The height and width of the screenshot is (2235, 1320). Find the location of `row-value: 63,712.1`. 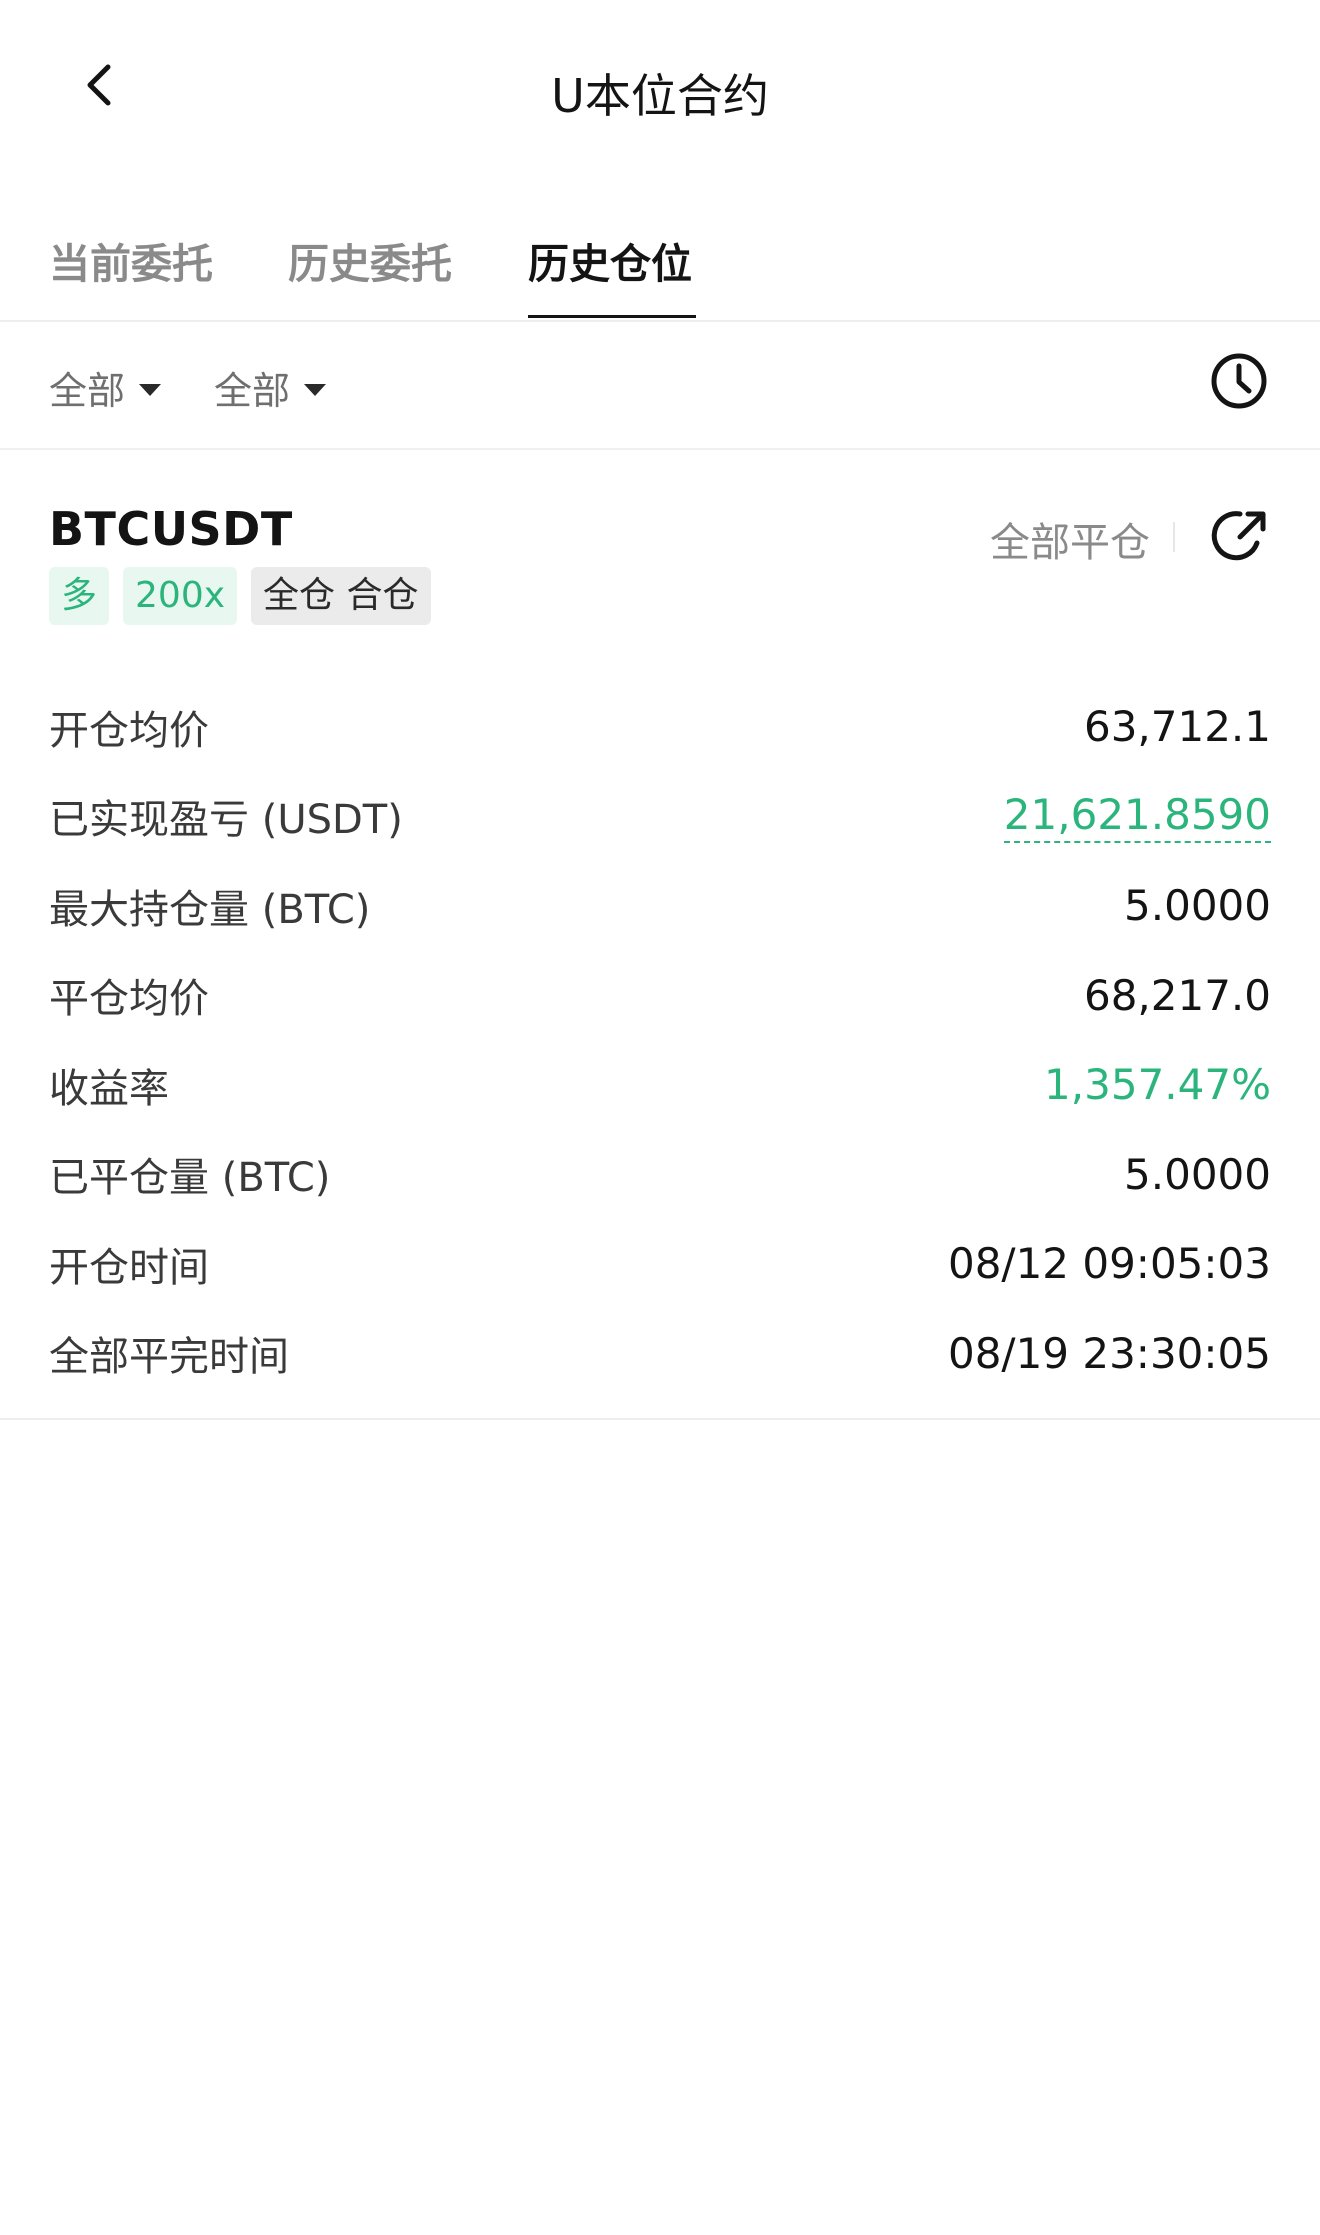

row-value: 63,712.1 is located at coordinates (1177, 727).